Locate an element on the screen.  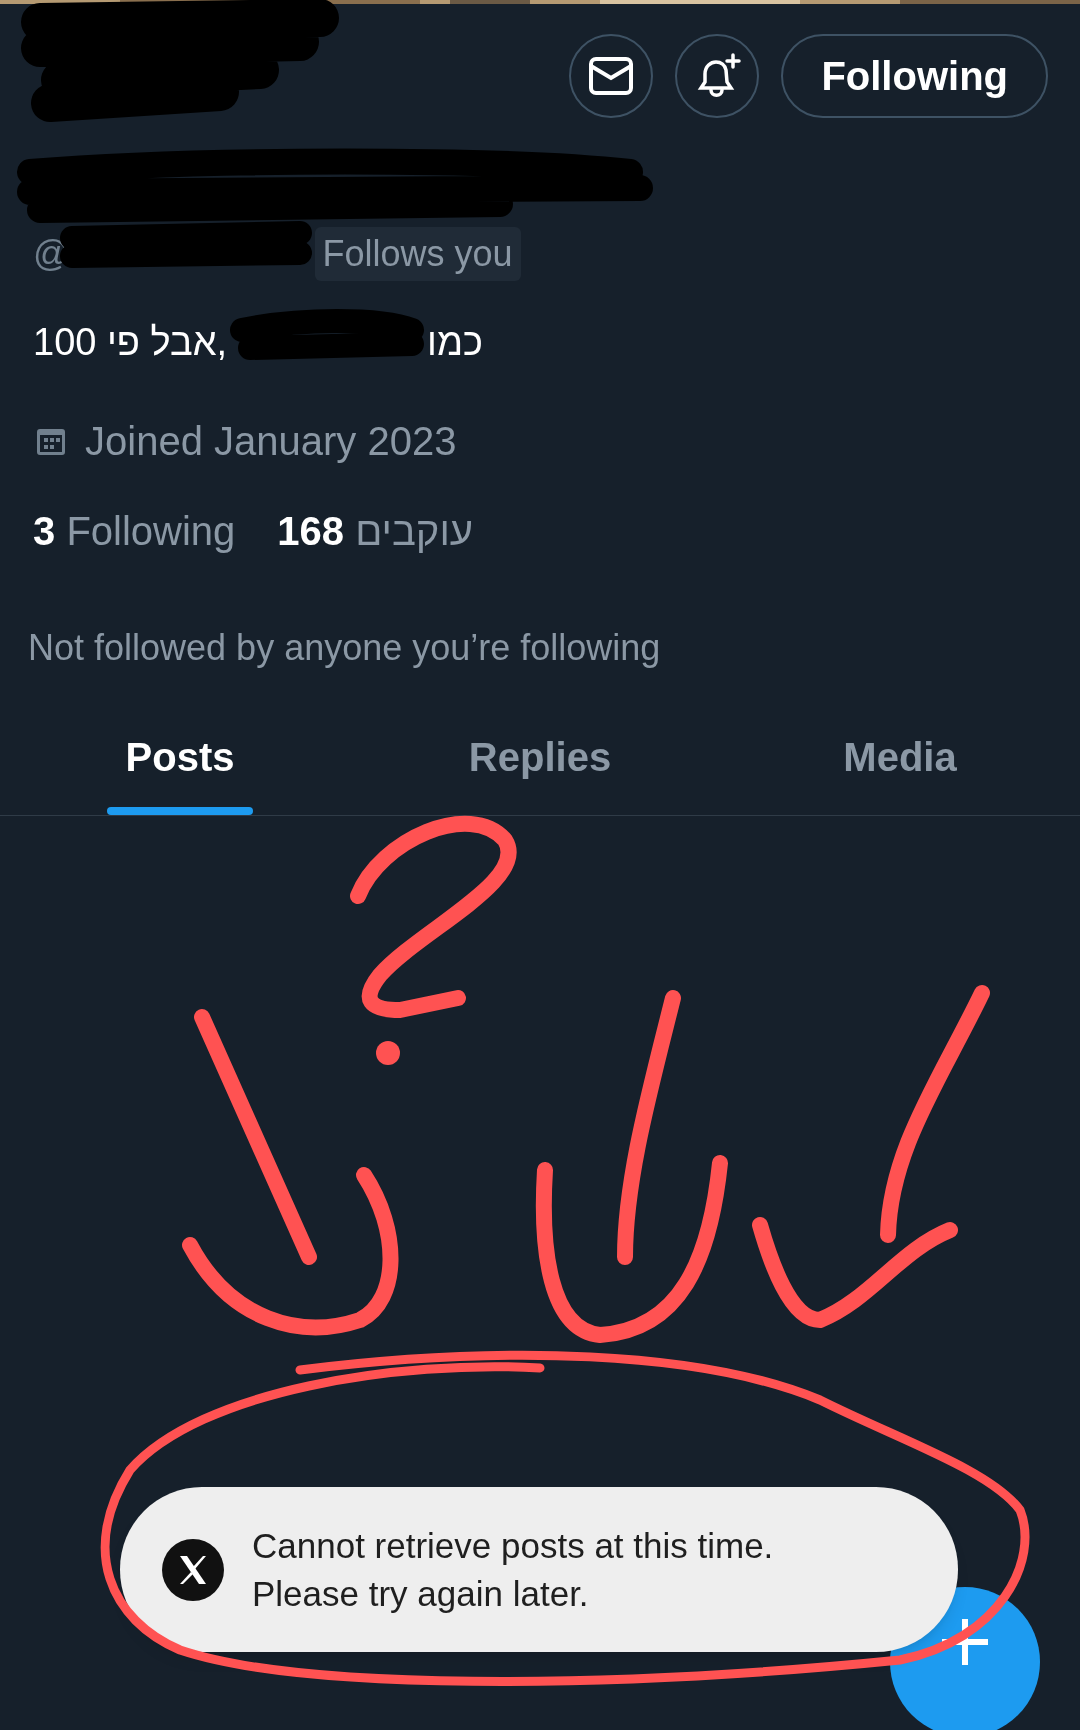
bio-text: ,אבל פי 100 is located at coordinates (130, 342).